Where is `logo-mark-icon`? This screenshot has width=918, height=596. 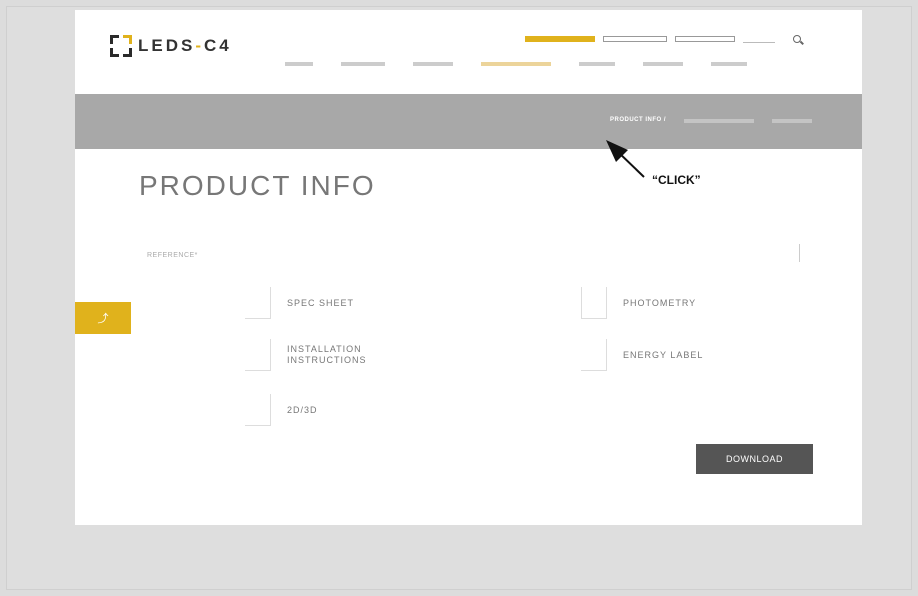 logo-mark-icon is located at coordinates (121, 46).